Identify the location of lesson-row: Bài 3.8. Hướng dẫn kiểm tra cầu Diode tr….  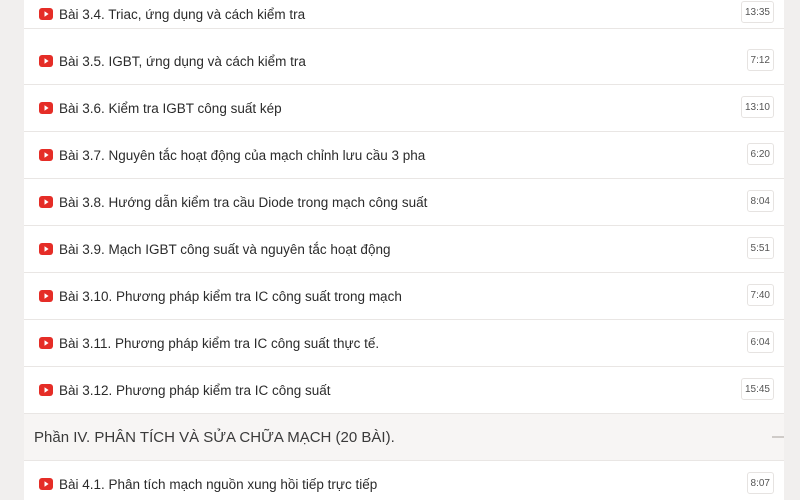
(404, 202).